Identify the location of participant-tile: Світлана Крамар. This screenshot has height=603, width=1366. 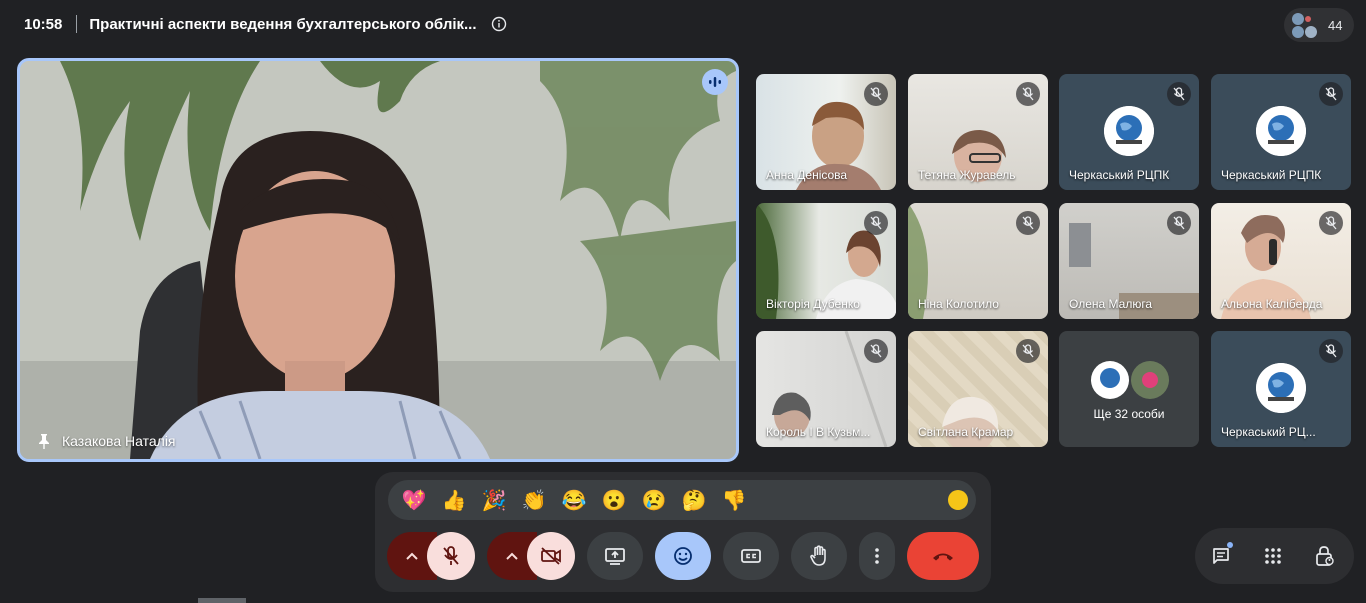
(978, 389).